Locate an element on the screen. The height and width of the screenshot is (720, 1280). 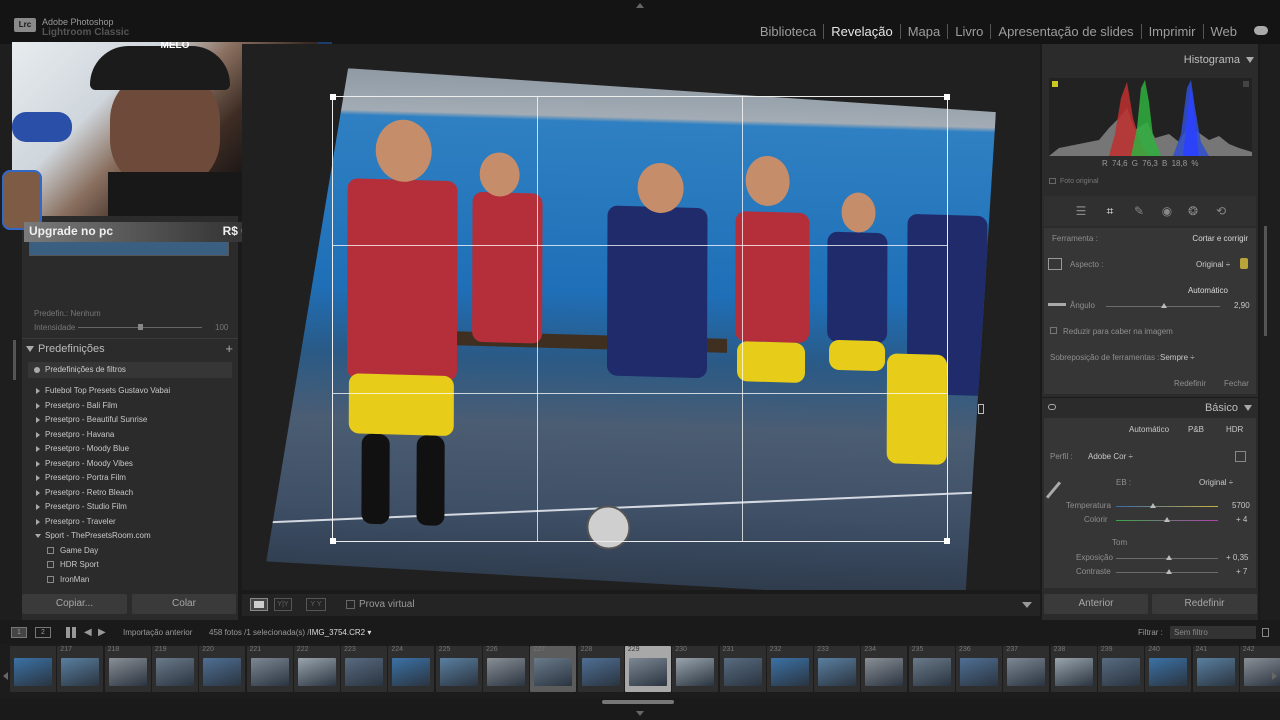
reset-button: Redefinir is located at coordinates (1204, 604).